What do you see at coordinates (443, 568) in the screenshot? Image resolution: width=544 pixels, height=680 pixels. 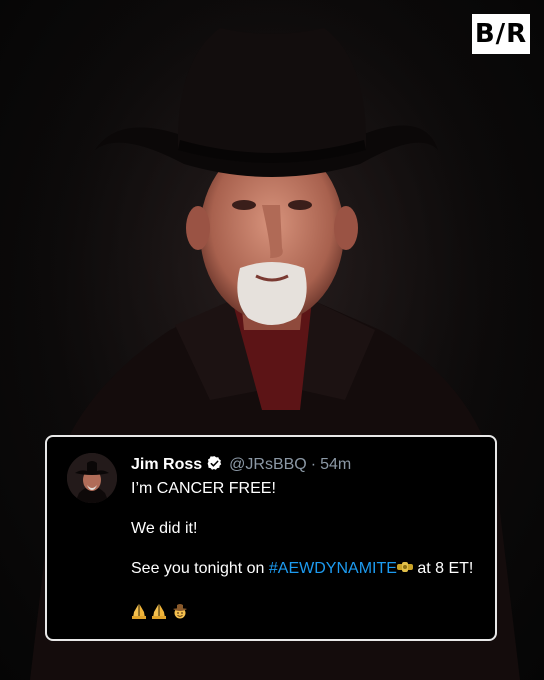 I see `line-3-suffix: at 8 ET!` at bounding box center [443, 568].